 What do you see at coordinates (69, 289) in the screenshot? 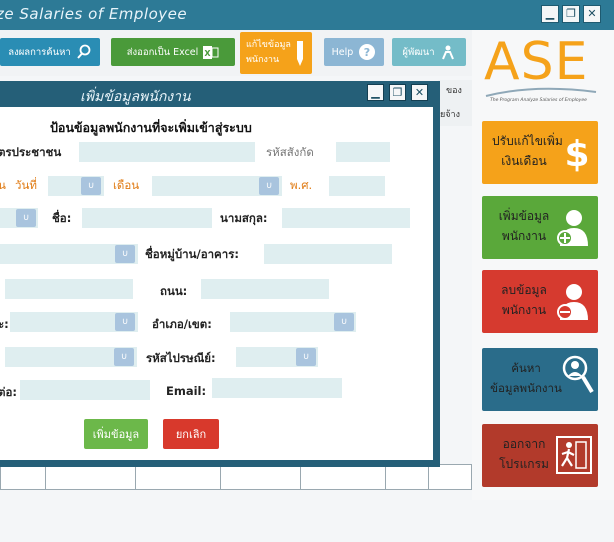
I see `soi-input` at bounding box center [69, 289].